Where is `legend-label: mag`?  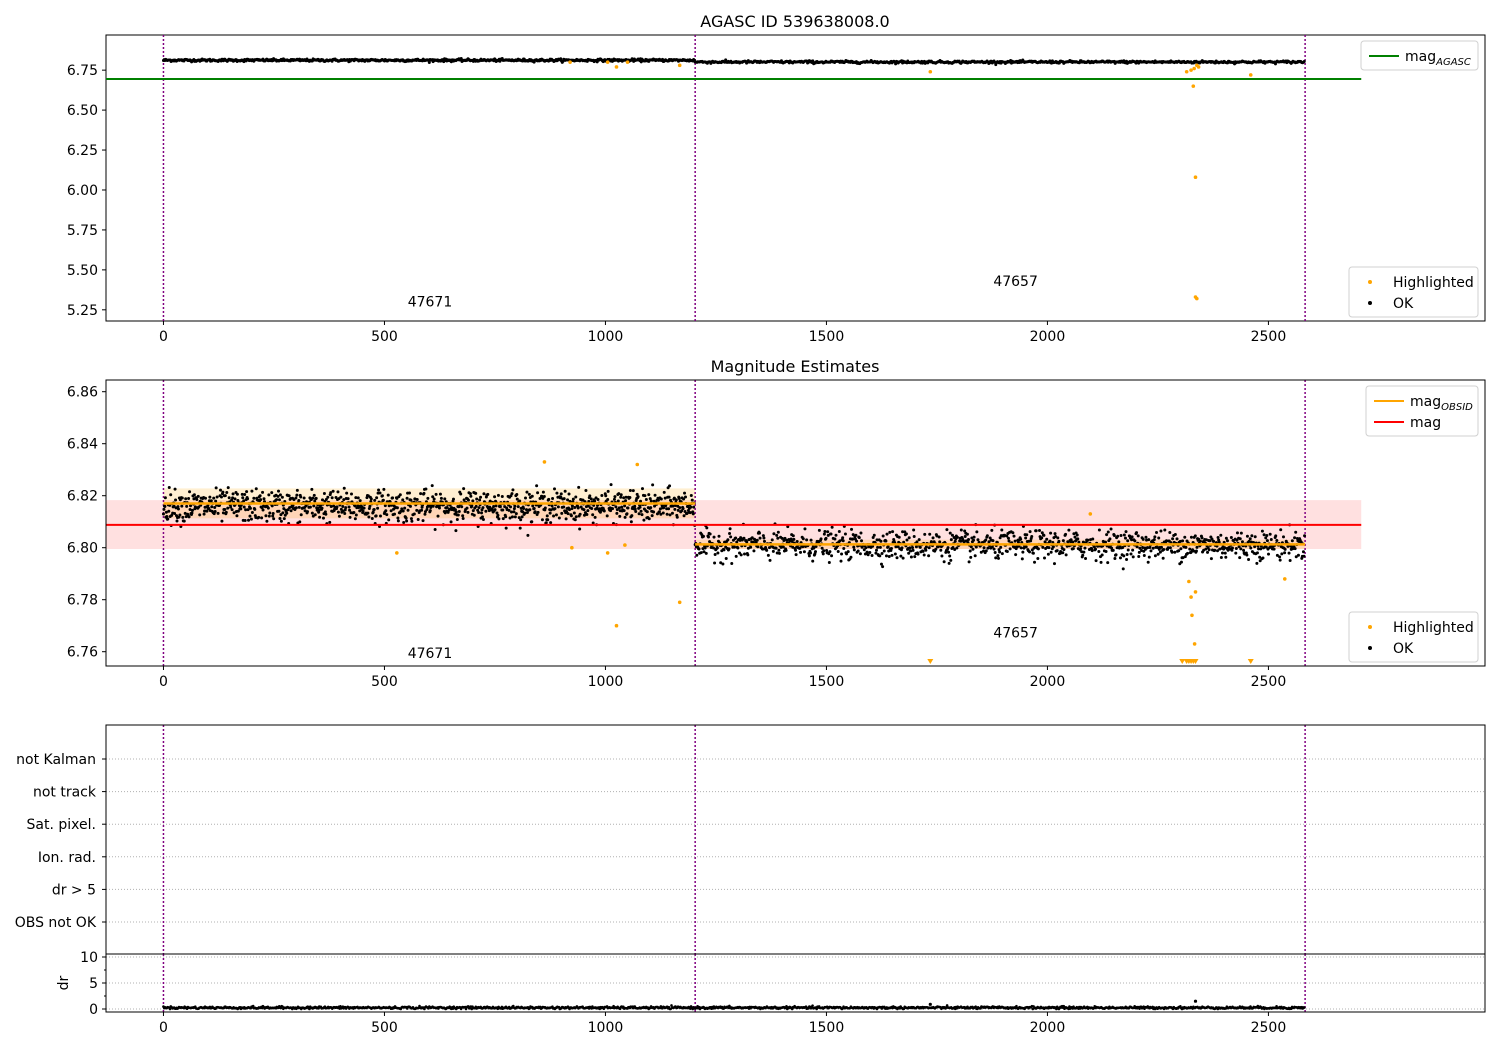
legend-label: mag is located at coordinates (1425, 423).